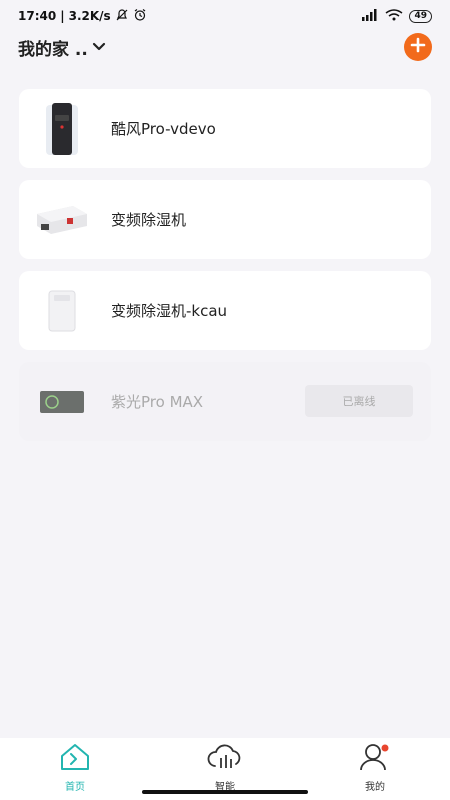  Describe the element at coordinates (140, 16) in the screenshot. I see `alarm-clock-icon` at that location.